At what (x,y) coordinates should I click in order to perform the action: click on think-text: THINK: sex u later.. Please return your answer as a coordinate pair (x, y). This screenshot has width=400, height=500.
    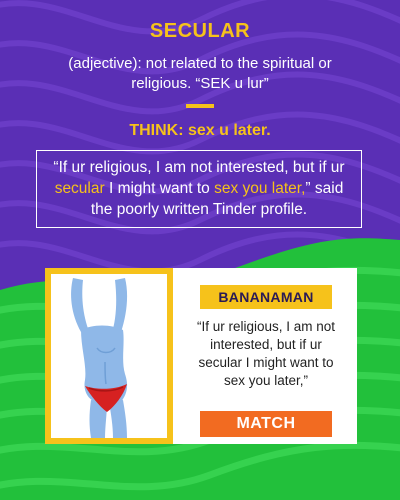
    Looking at the image, I should click on (200, 130).